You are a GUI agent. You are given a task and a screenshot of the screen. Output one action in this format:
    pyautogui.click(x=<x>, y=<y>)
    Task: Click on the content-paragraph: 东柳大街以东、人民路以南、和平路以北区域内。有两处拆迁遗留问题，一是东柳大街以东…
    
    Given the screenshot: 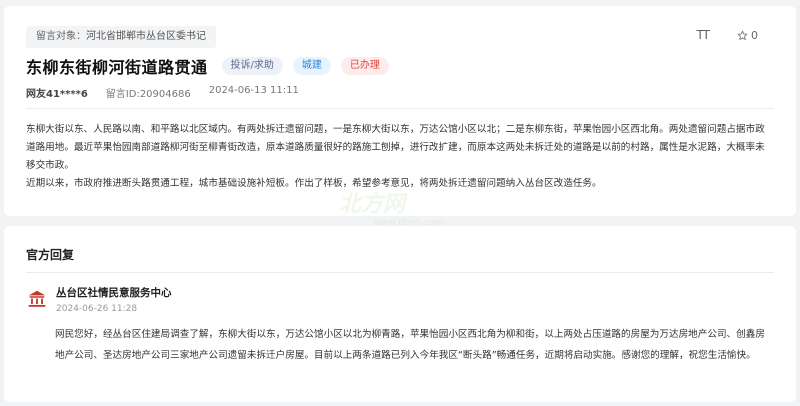 What is the action you would take?
    pyautogui.click(x=395, y=147)
    